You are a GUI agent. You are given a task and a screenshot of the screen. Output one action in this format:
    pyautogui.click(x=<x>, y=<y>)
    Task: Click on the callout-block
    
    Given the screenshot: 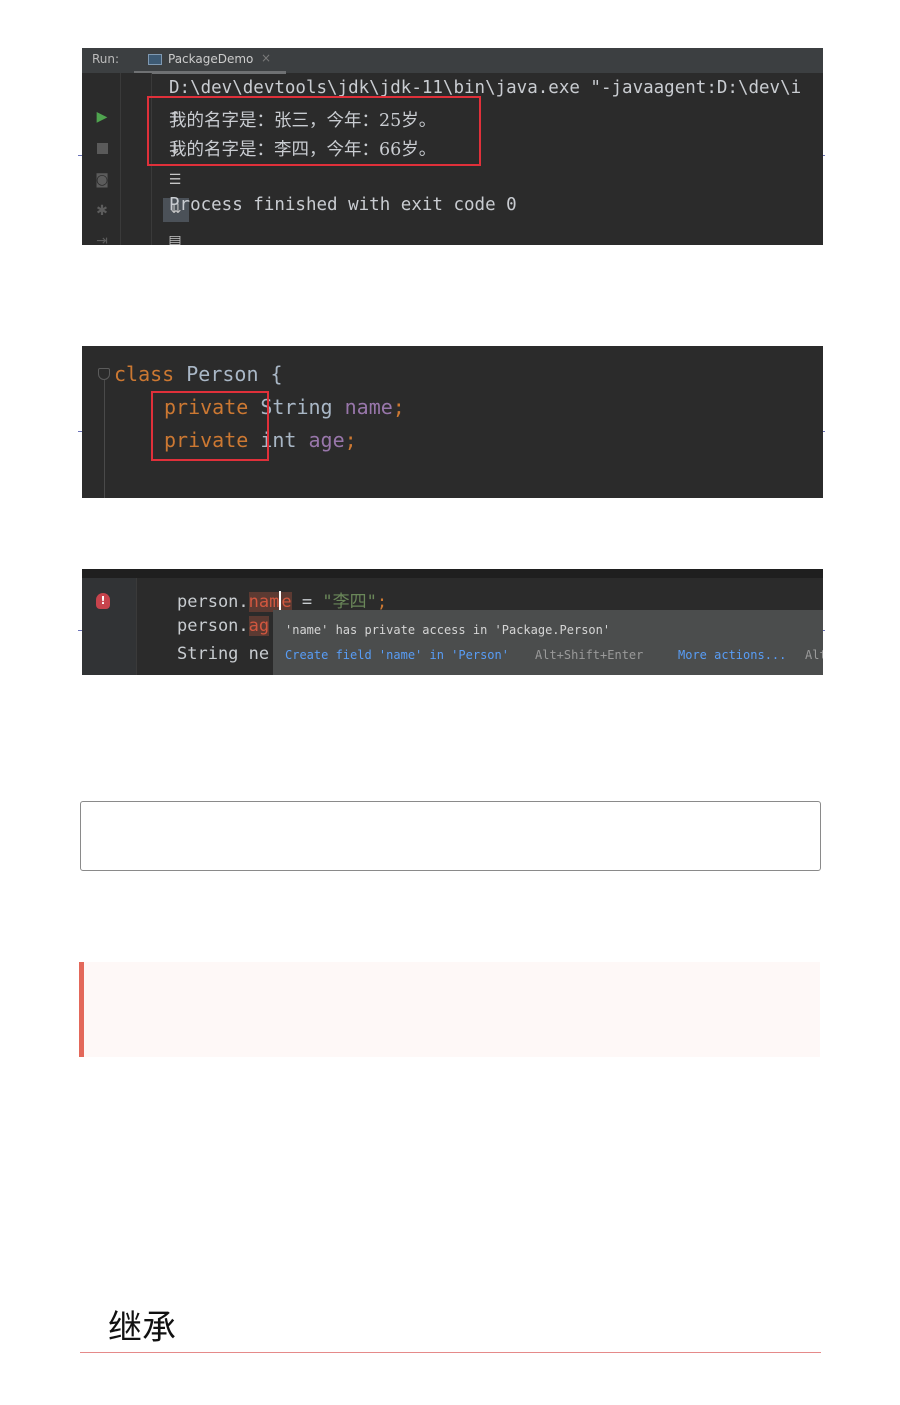 What is the action you would take?
    pyautogui.click(x=449, y=1009)
    